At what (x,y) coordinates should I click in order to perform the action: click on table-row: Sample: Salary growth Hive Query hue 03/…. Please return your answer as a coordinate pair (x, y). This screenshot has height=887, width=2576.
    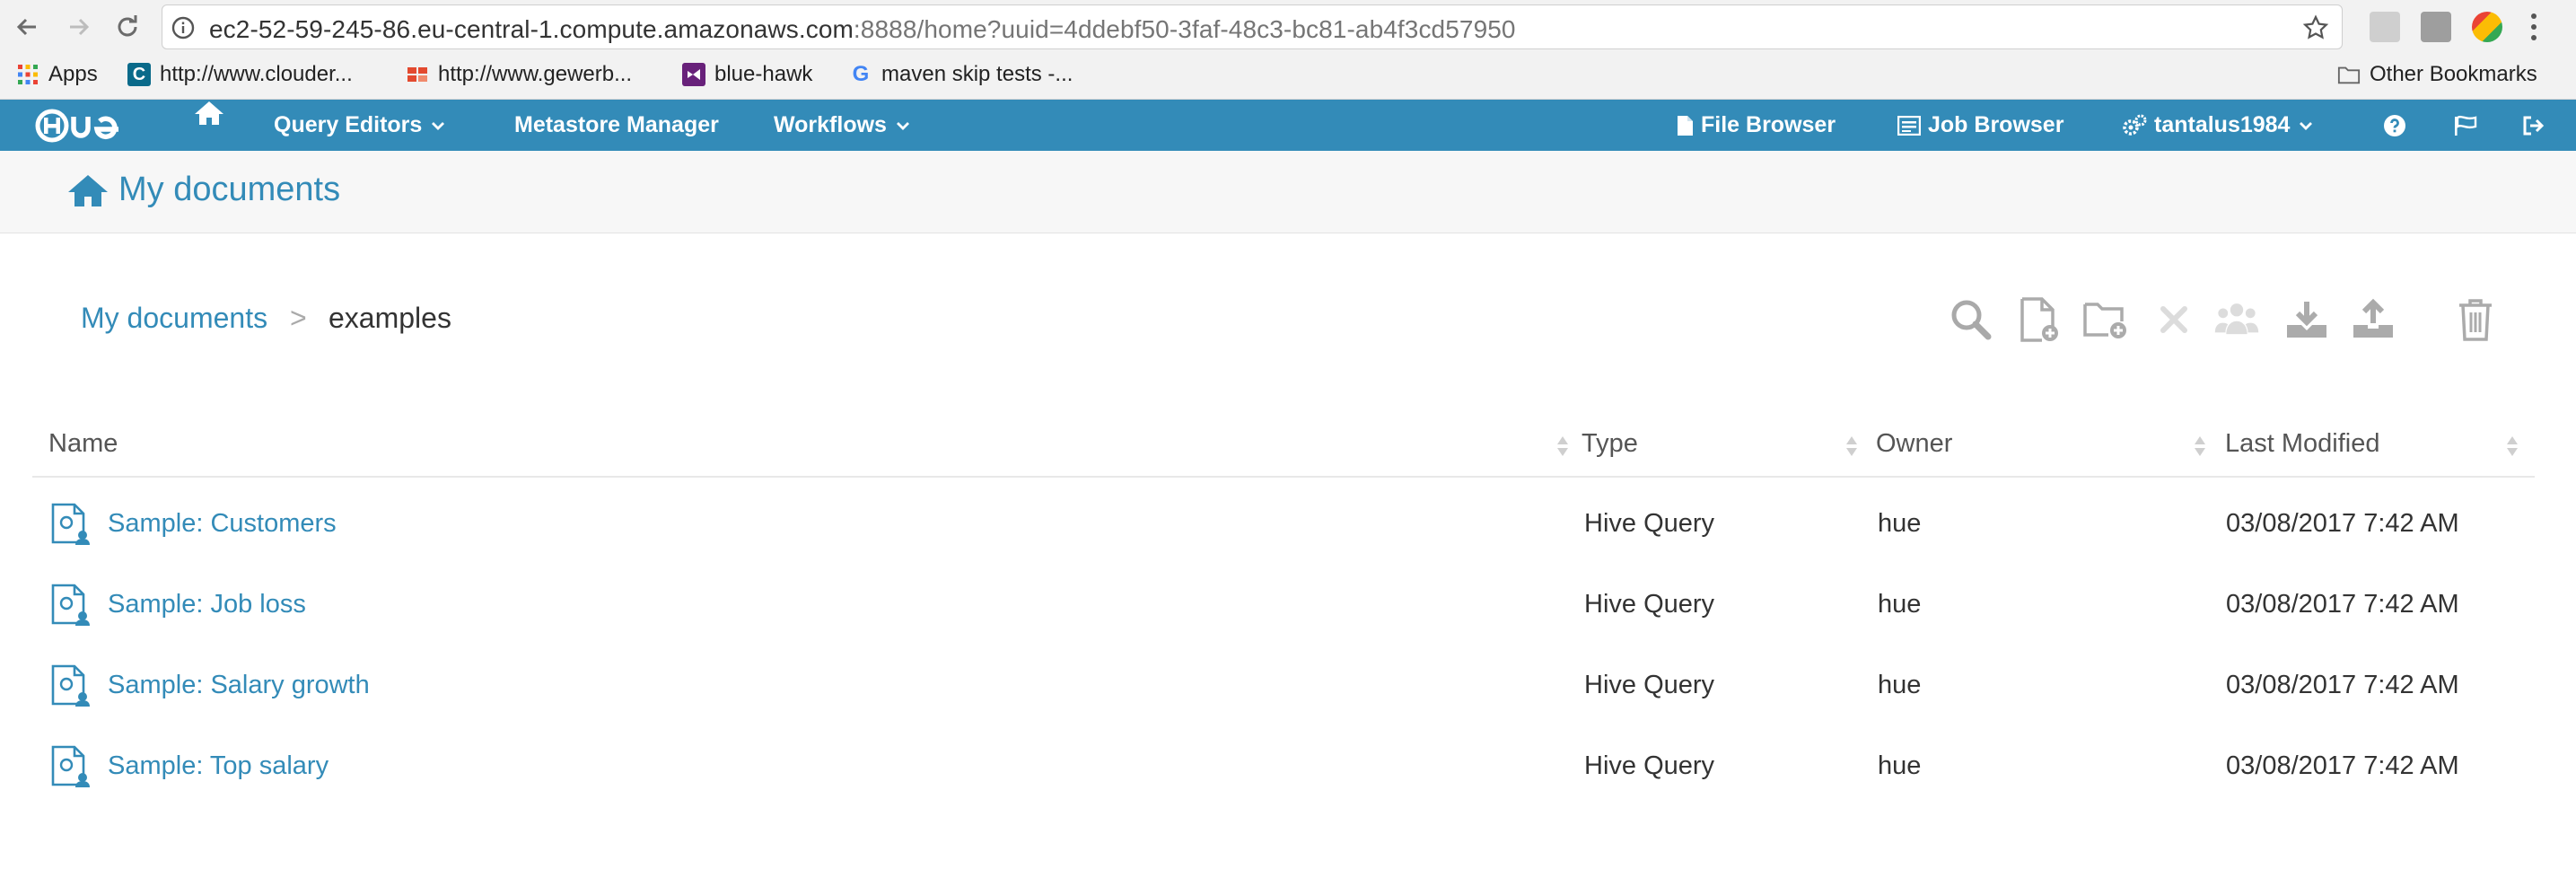
    Looking at the image, I should click on (1283, 686).